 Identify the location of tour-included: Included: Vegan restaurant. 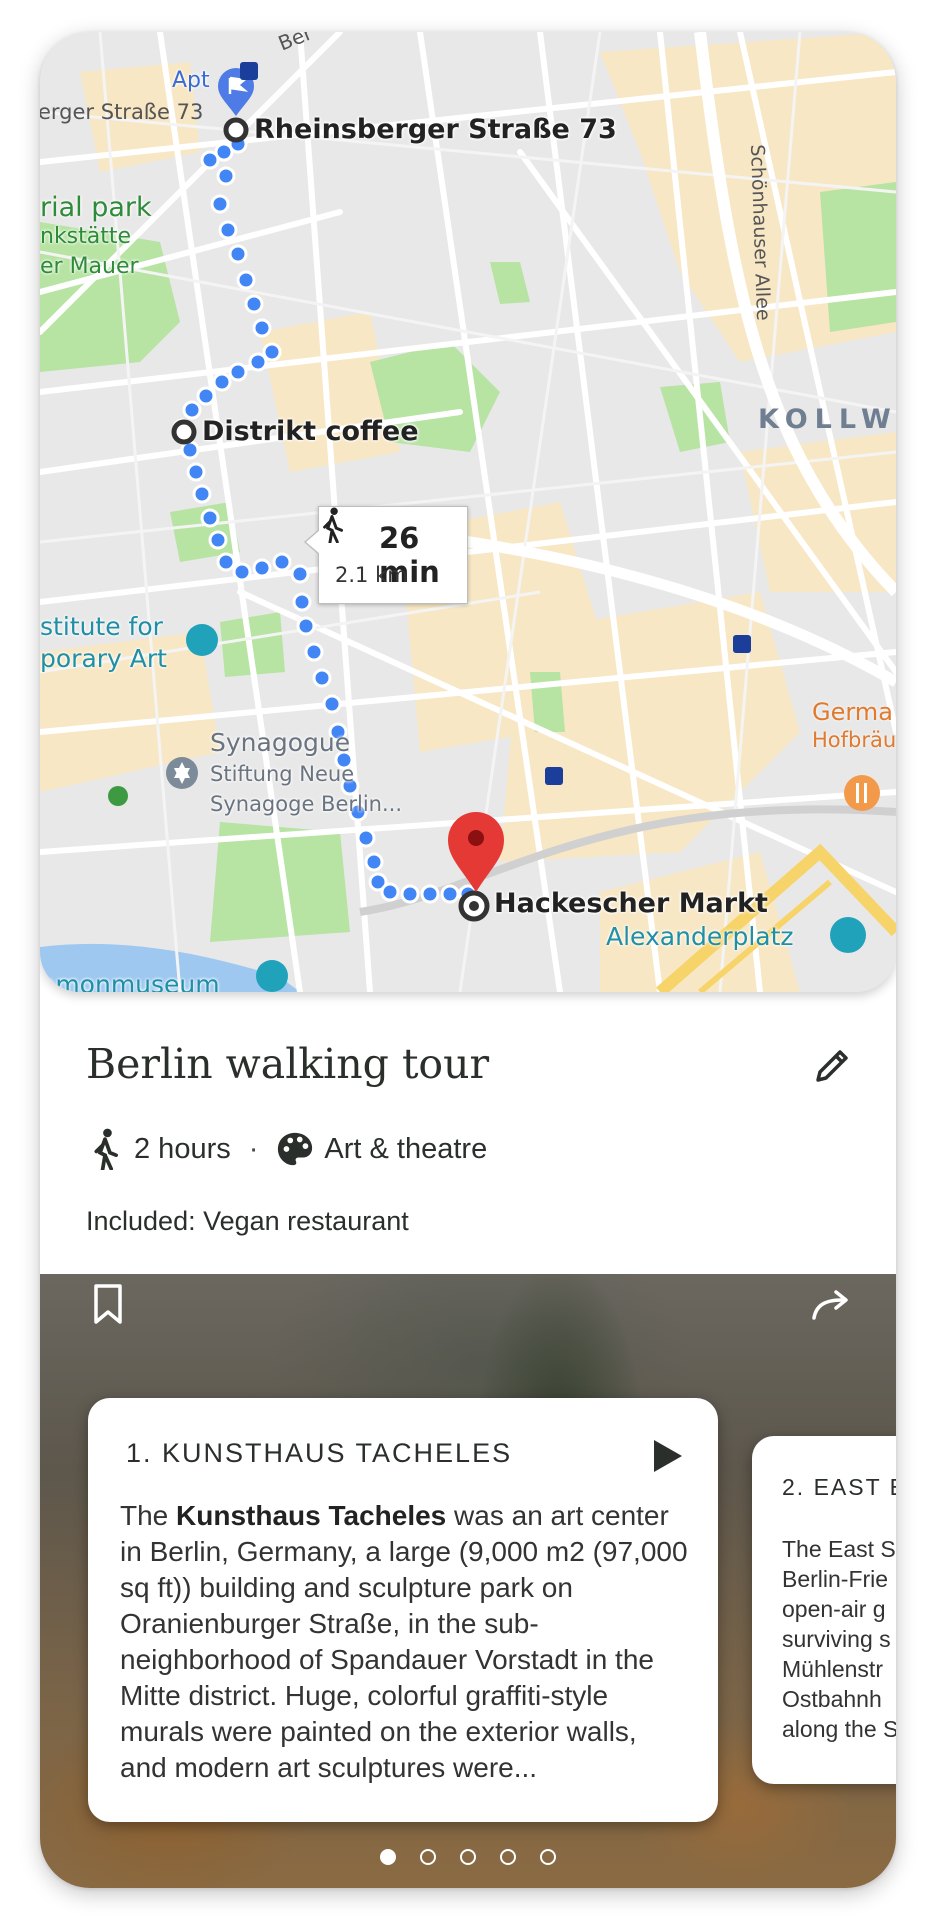
(247, 1221).